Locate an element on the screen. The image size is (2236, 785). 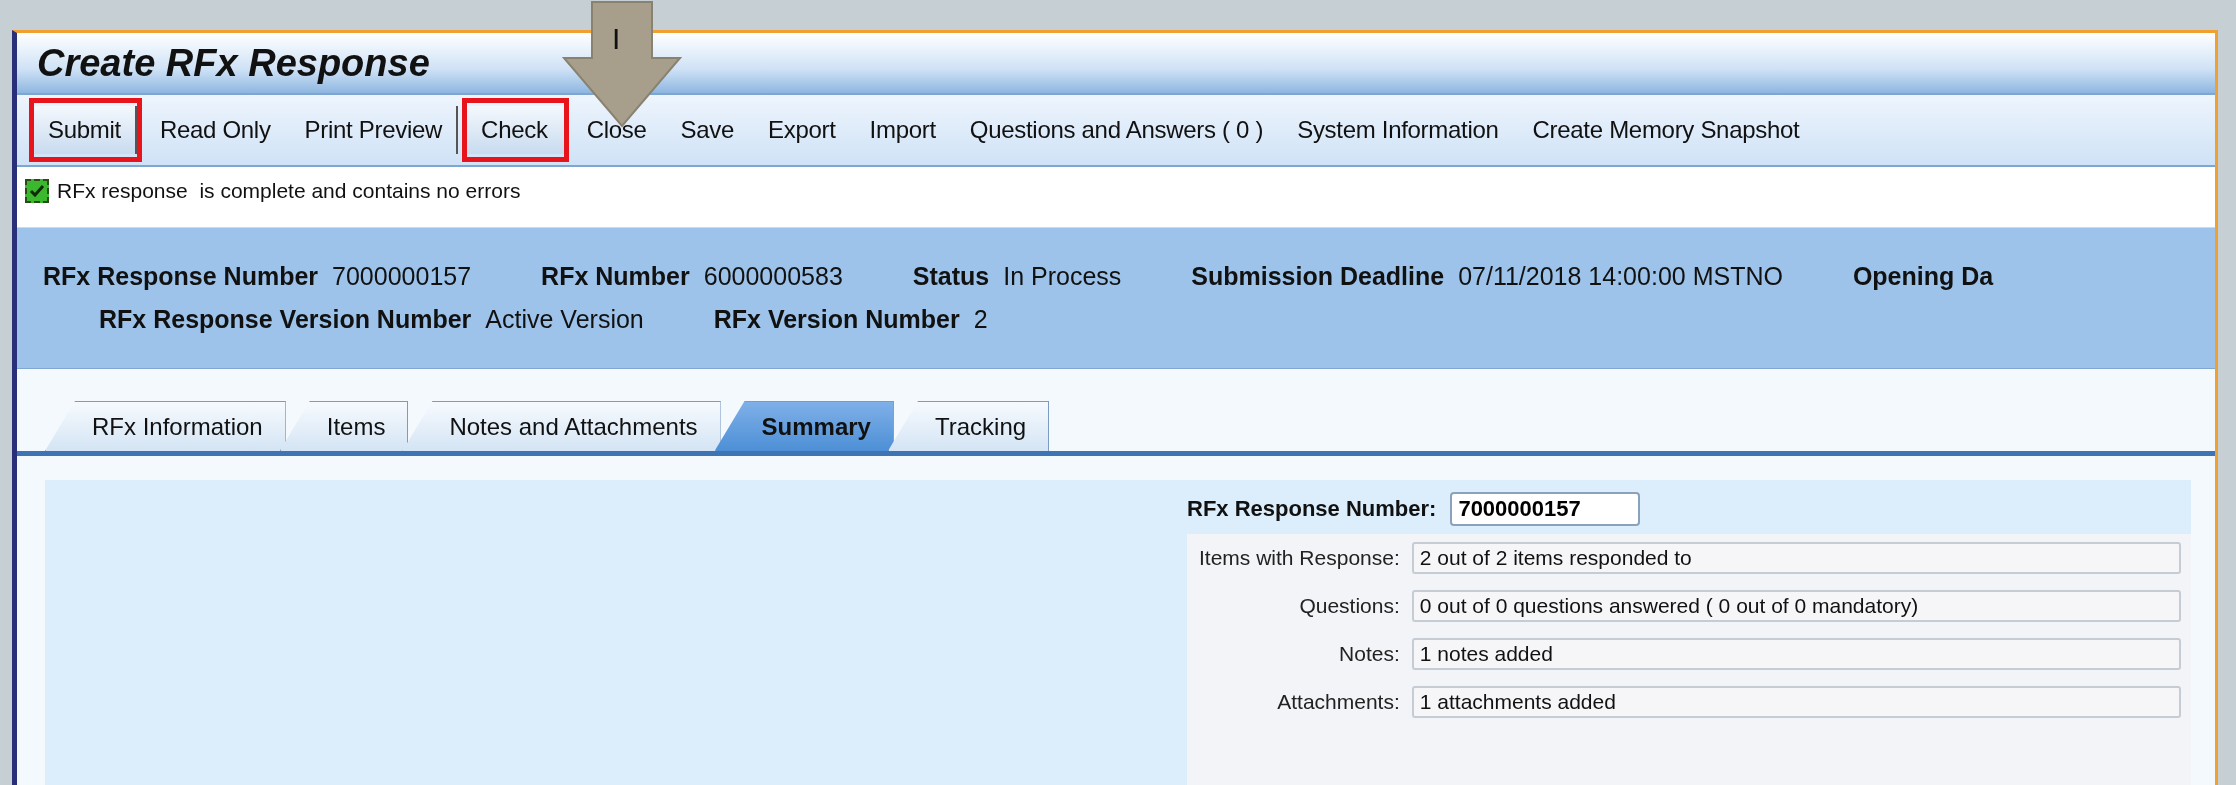
toolbar-button: Save is located at coordinates (708, 130).